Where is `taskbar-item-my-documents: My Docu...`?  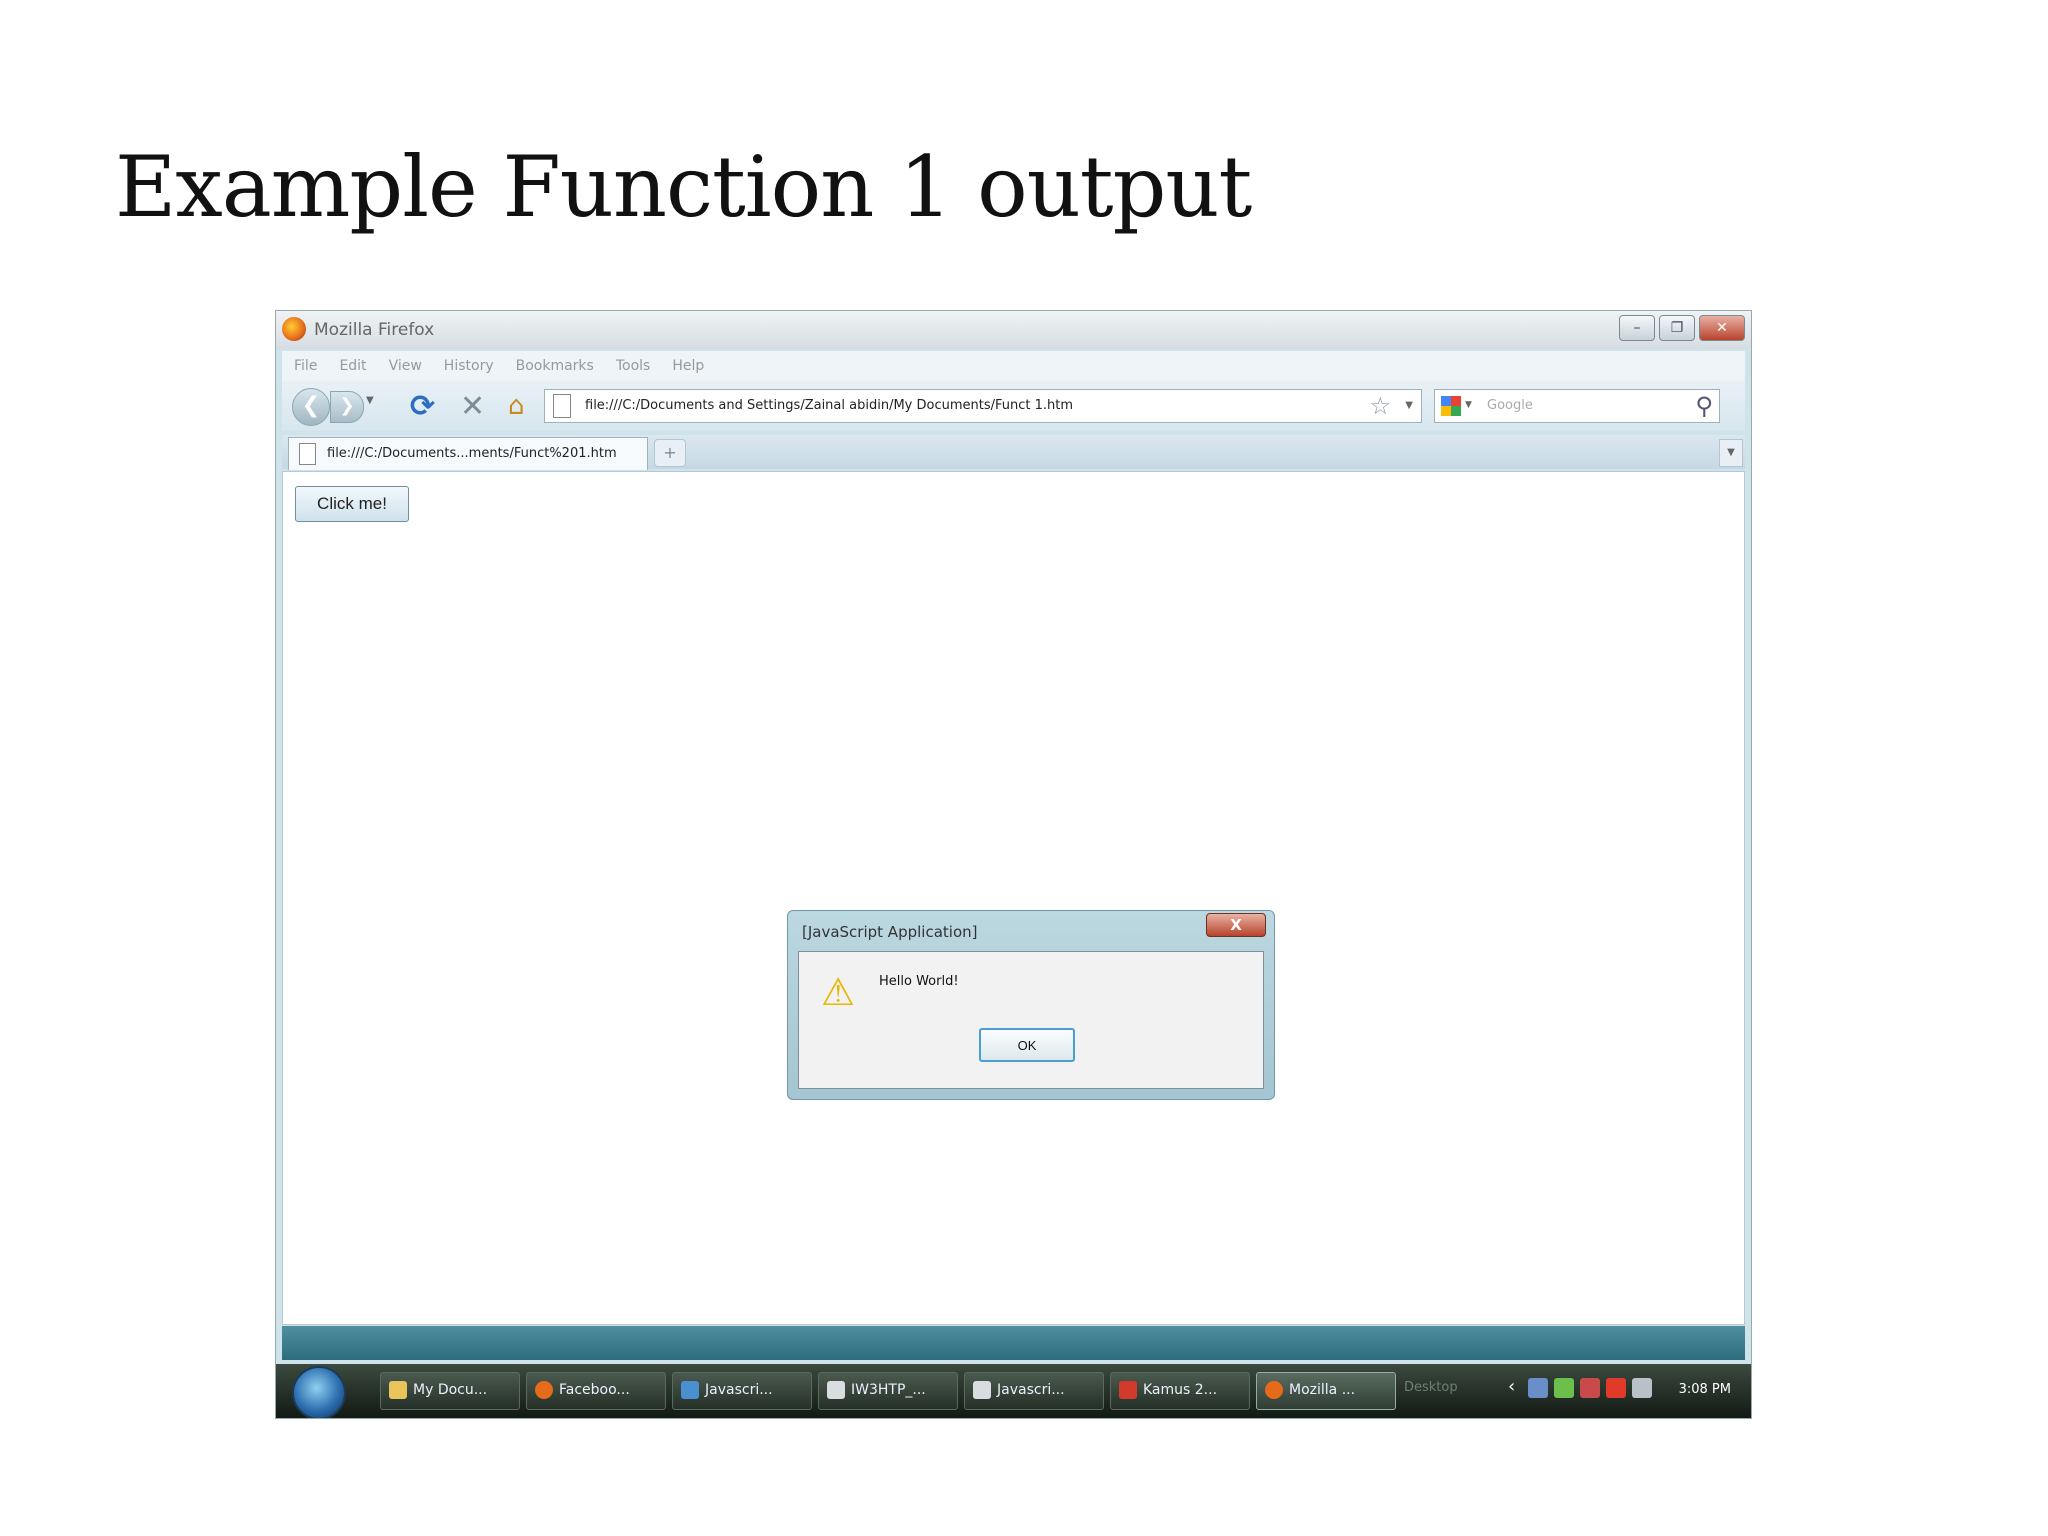
taskbar-item-my-documents: My Docu... is located at coordinates (450, 1391).